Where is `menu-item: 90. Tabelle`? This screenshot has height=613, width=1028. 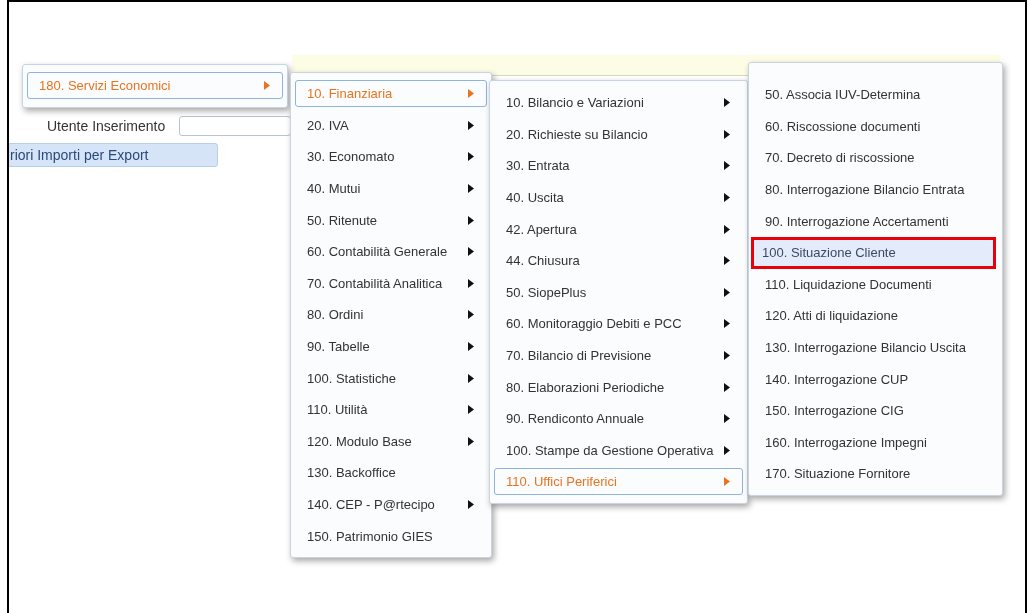
menu-item: 90. Tabelle is located at coordinates (391, 346).